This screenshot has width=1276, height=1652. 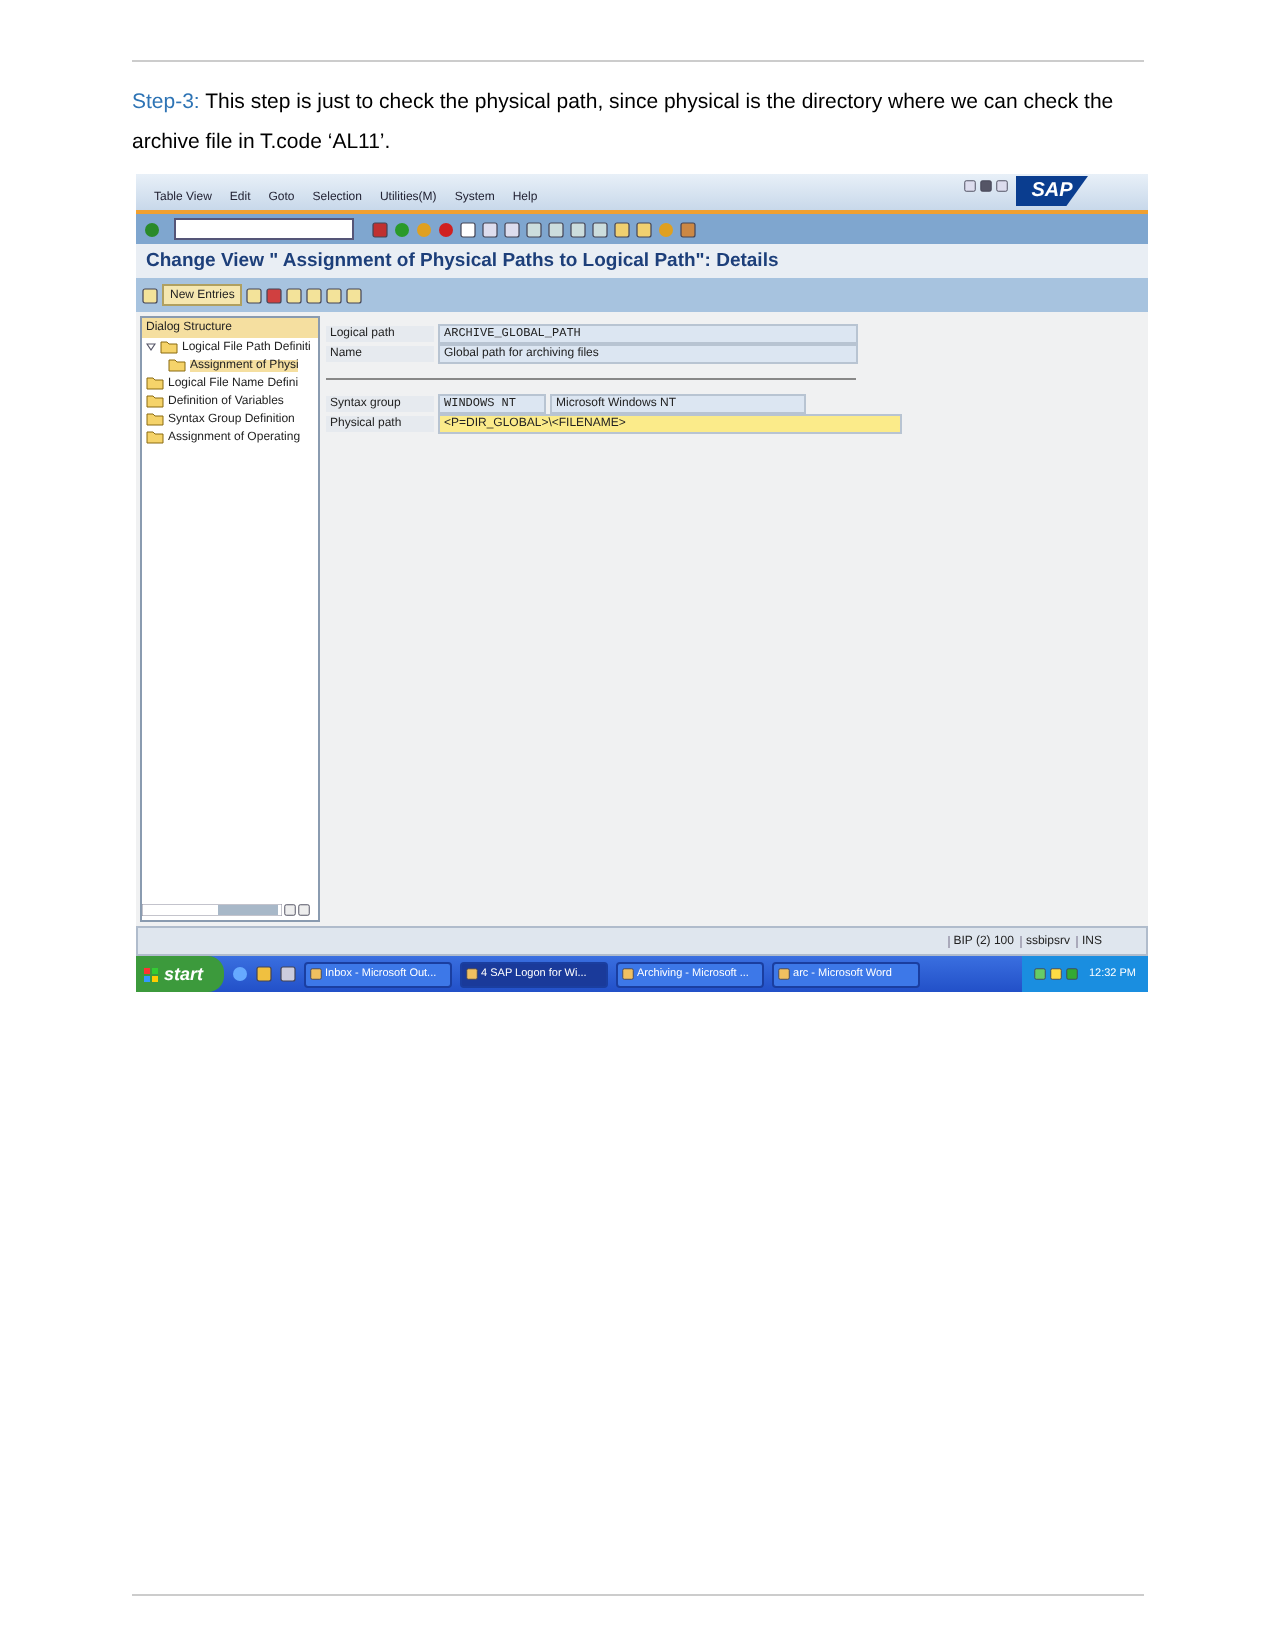 What do you see at coordinates (624, 123) in the screenshot?
I see `step-paragraph: Step-3: This step is just to check the physical path, since physical is the directory where we can check the archive file in T.code ‘AL11’.` at bounding box center [624, 123].